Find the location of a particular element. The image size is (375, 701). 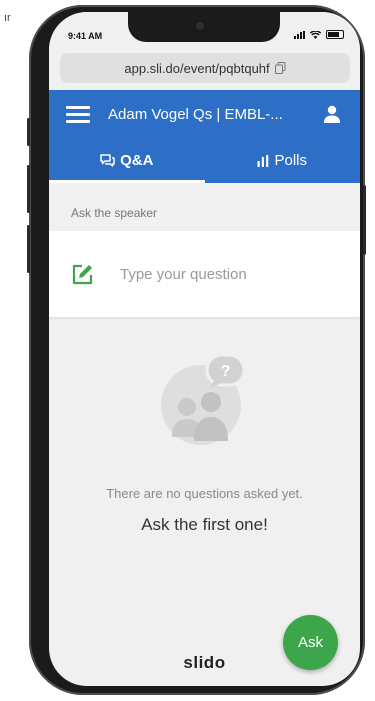

user-profile-icon is located at coordinates (332, 114).